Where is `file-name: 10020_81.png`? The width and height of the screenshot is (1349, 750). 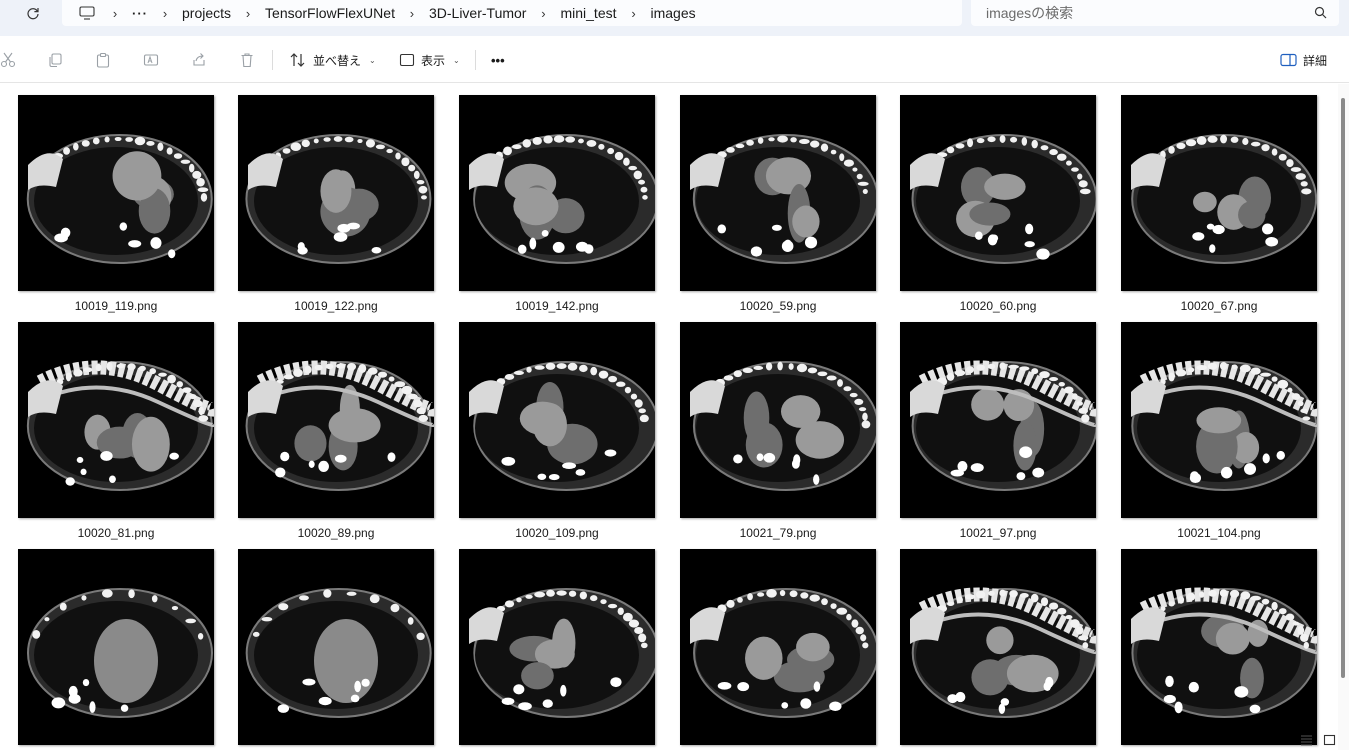
file-name: 10020_81.png is located at coordinates (116, 533).